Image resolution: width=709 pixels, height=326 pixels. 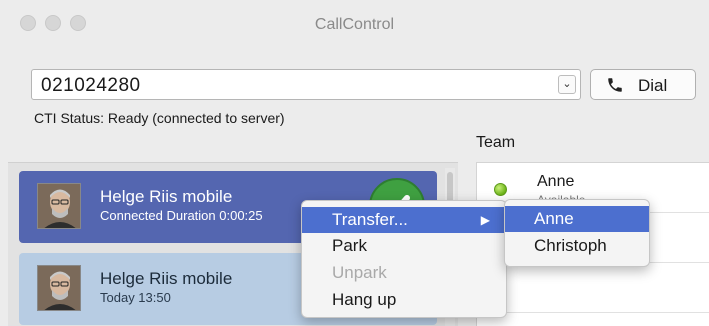 I want to click on window-title: CallControl, so click(x=354, y=24).